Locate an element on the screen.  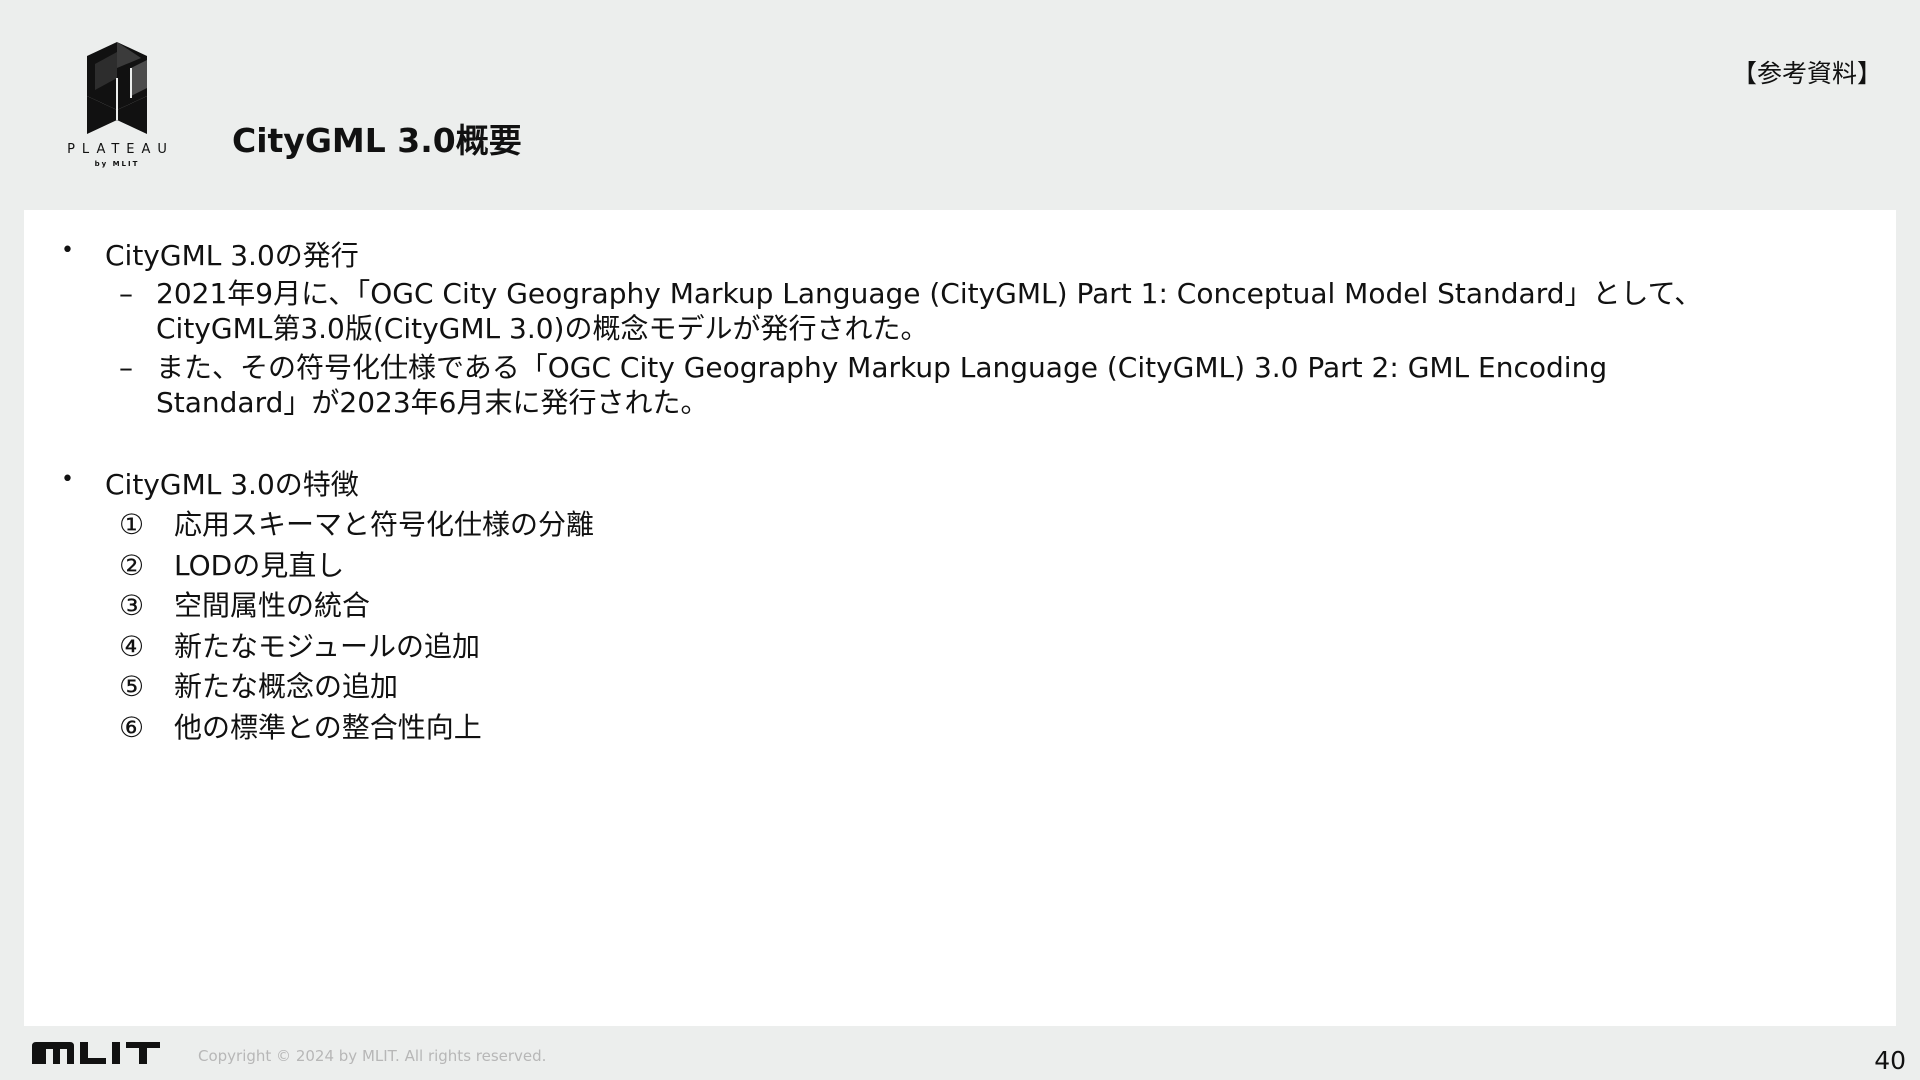
mlit-logo is located at coordinates (96, 1055).